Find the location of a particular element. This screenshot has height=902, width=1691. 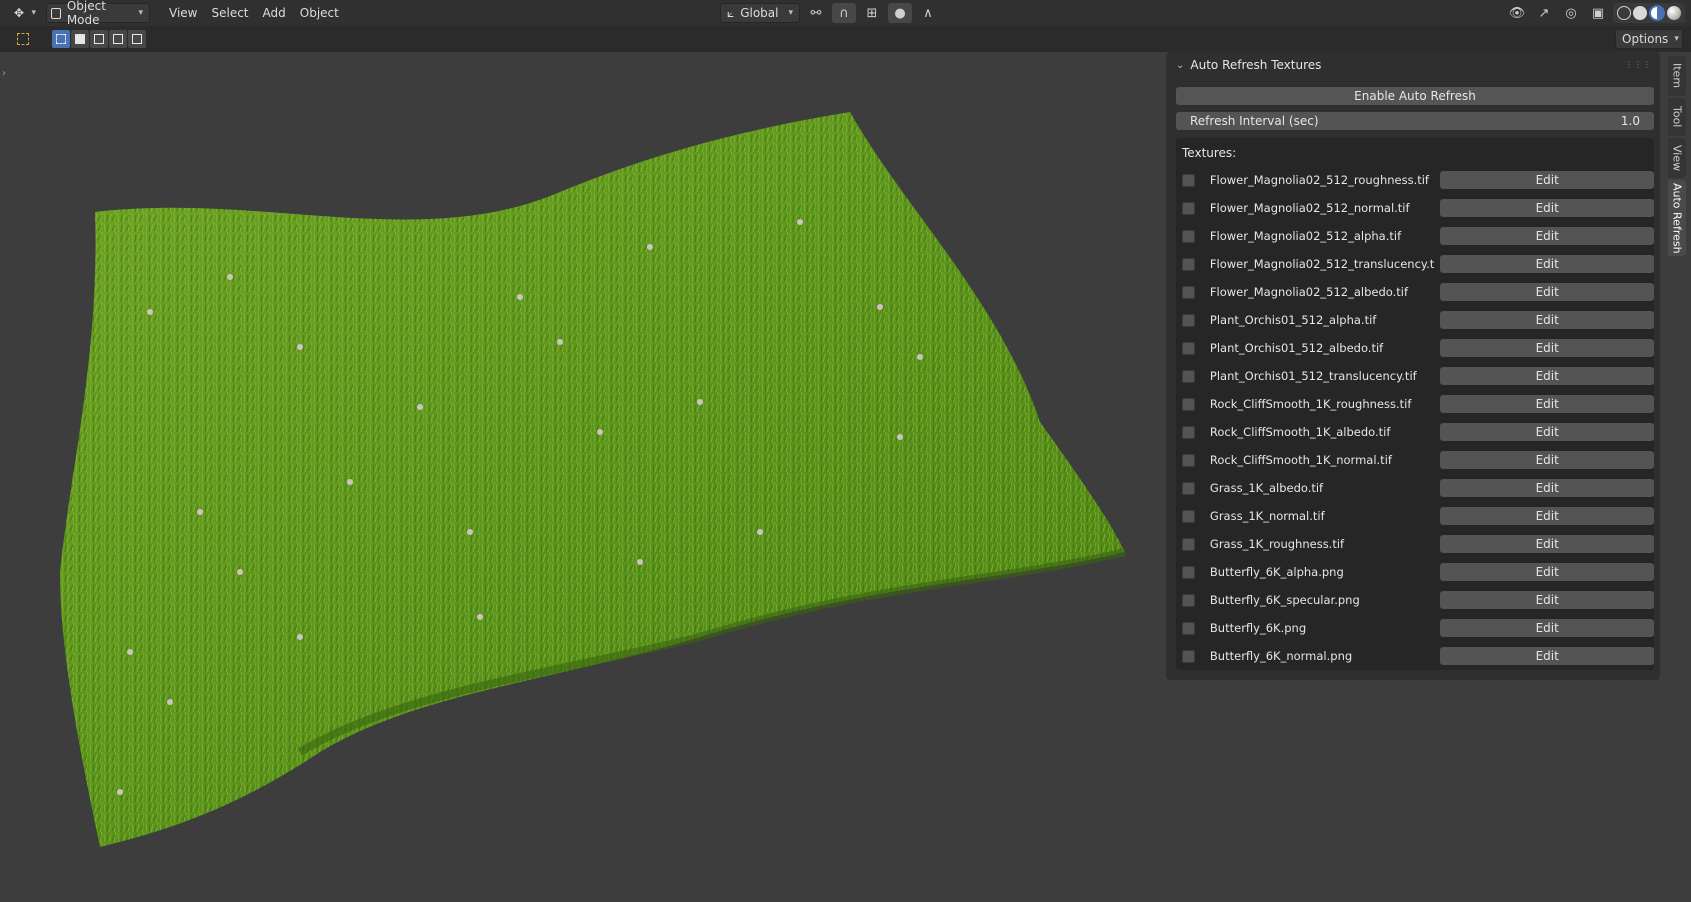

menu-add: Add is located at coordinates (274, 13).